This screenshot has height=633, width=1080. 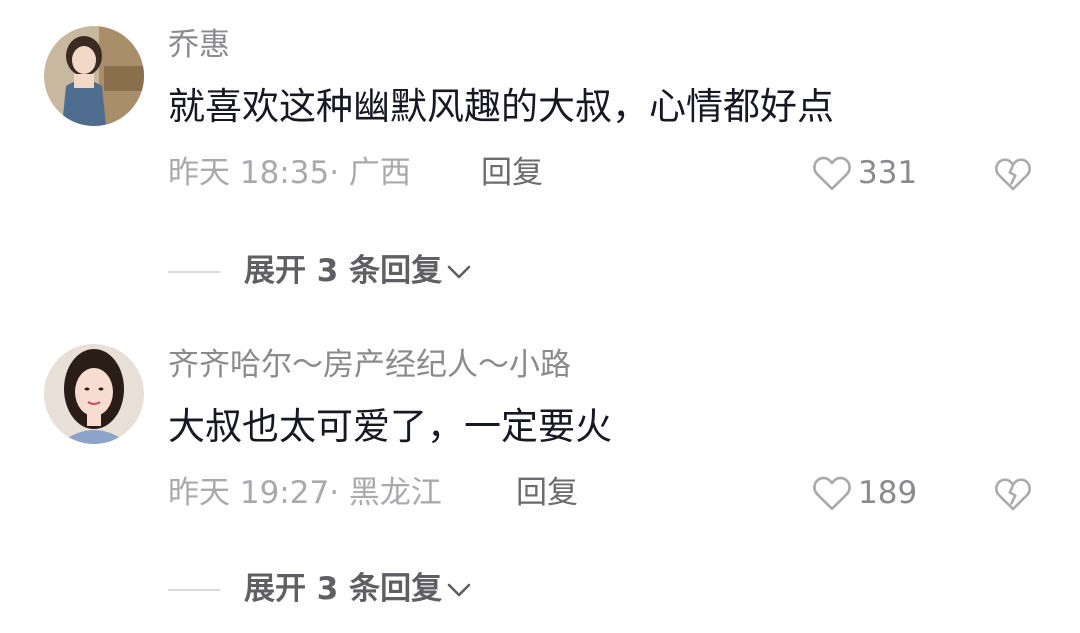 I want to click on username: 乔惠, so click(x=199, y=45).